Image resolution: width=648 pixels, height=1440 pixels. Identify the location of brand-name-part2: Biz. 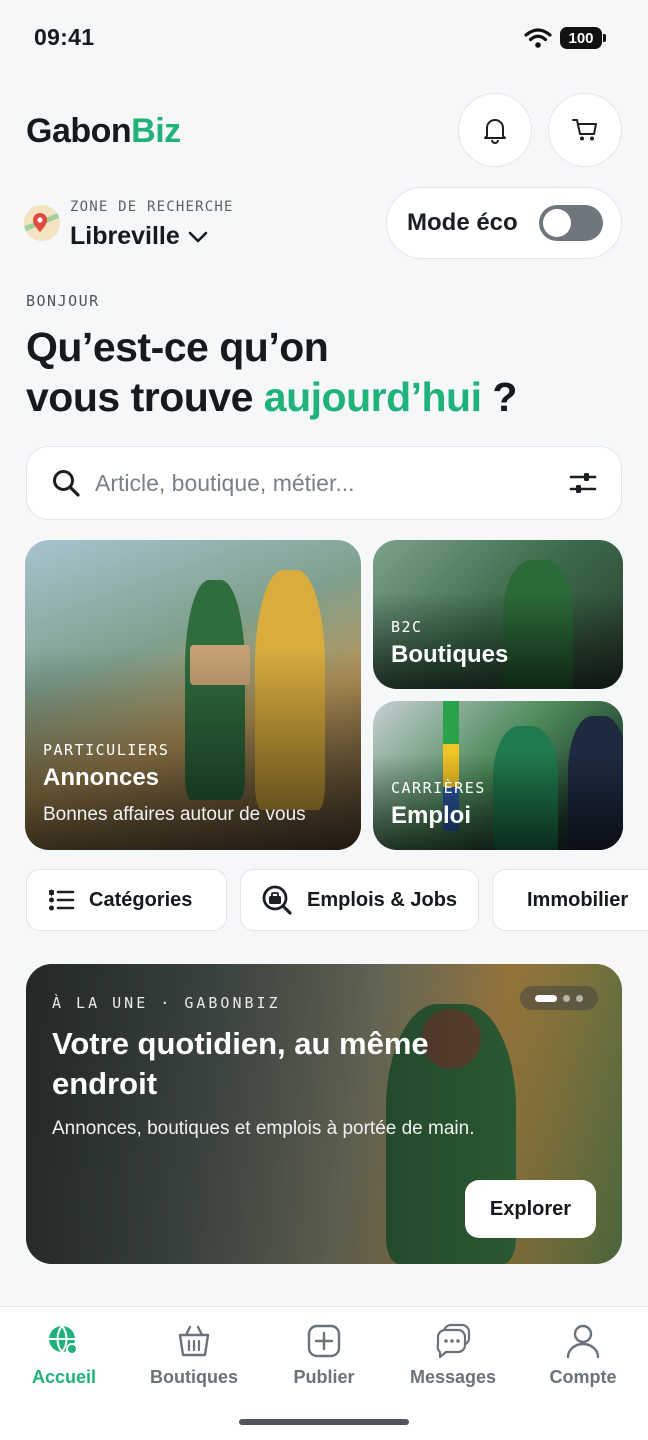
(156, 131).